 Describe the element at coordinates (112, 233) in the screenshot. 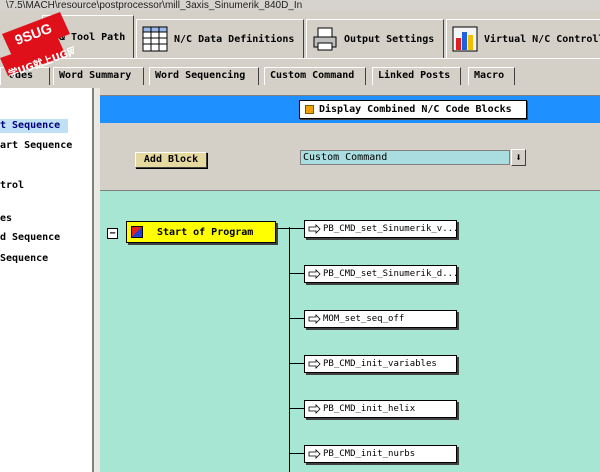

I see `collapse-icon: −` at that location.